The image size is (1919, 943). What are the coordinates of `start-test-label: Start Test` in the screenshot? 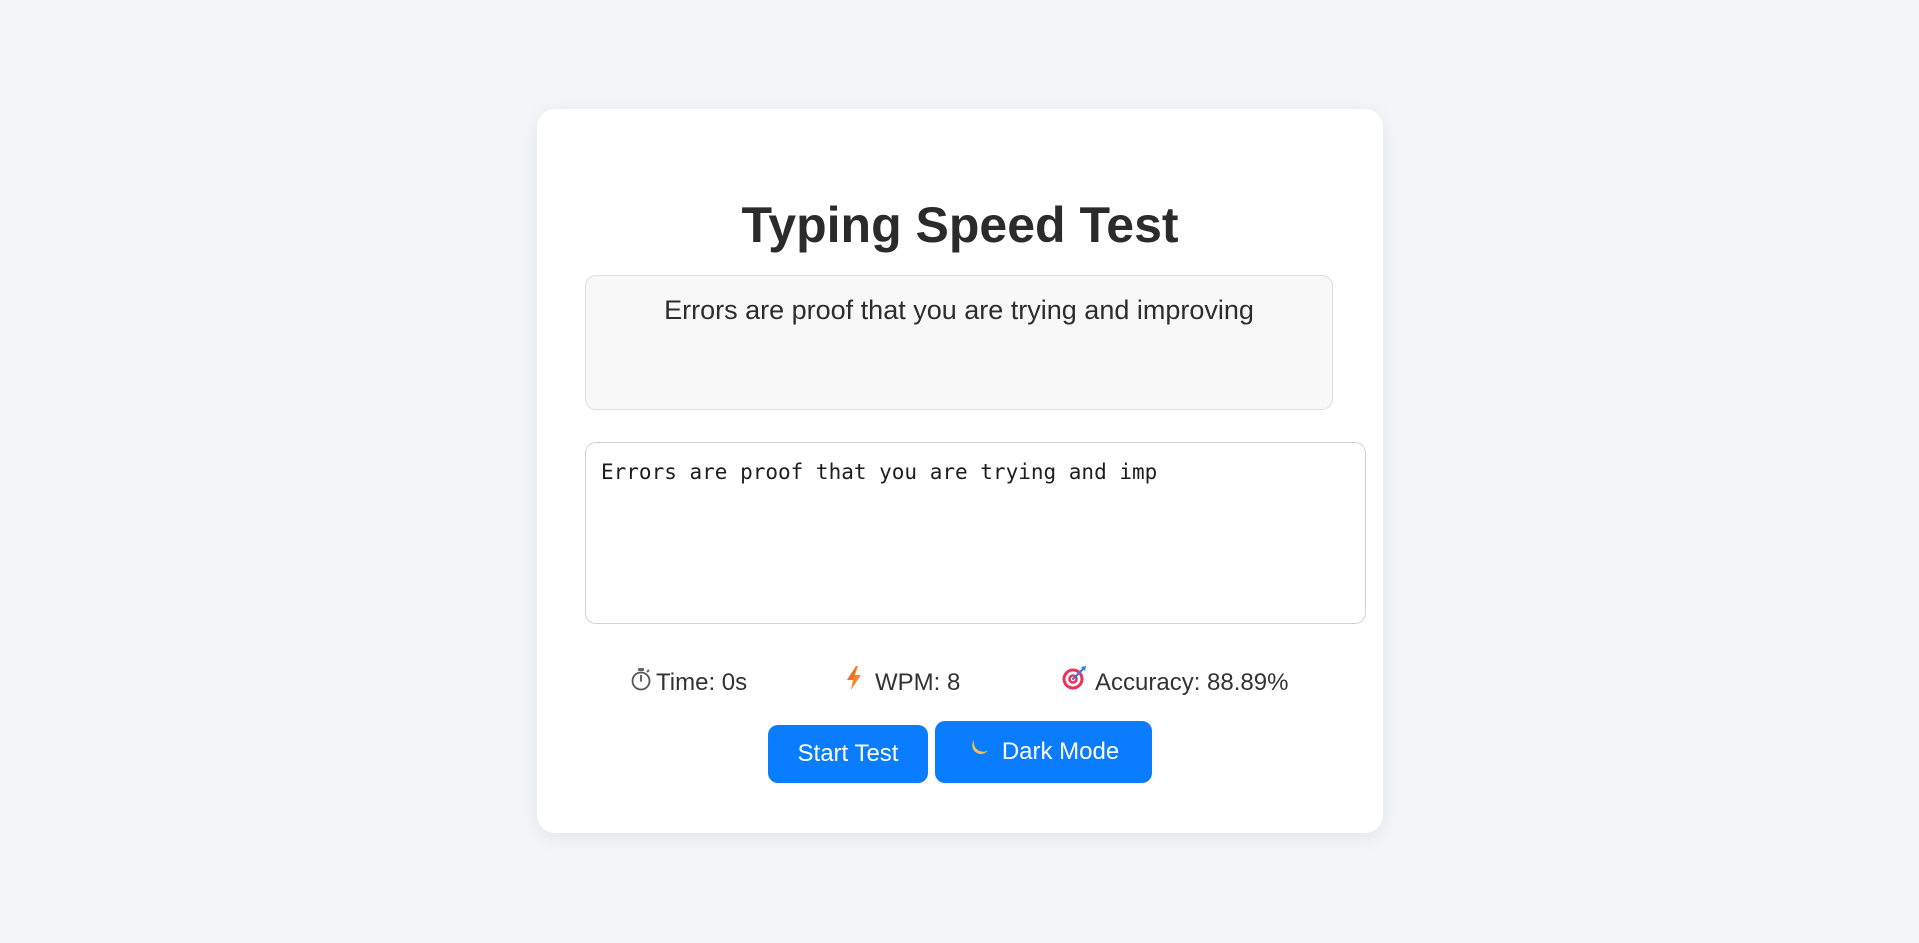 It's located at (848, 753).